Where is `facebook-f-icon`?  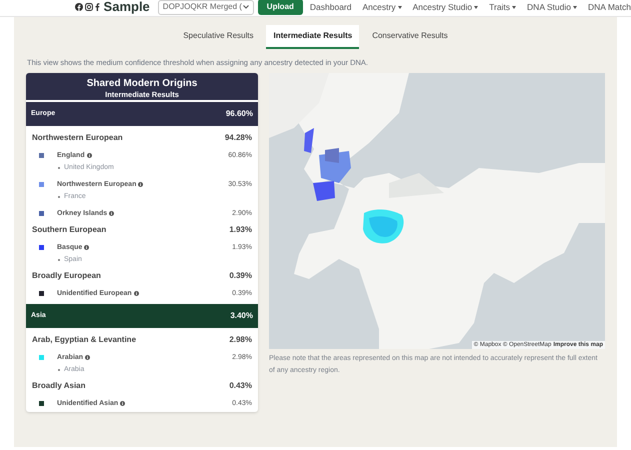 facebook-f-icon is located at coordinates (97, 7).